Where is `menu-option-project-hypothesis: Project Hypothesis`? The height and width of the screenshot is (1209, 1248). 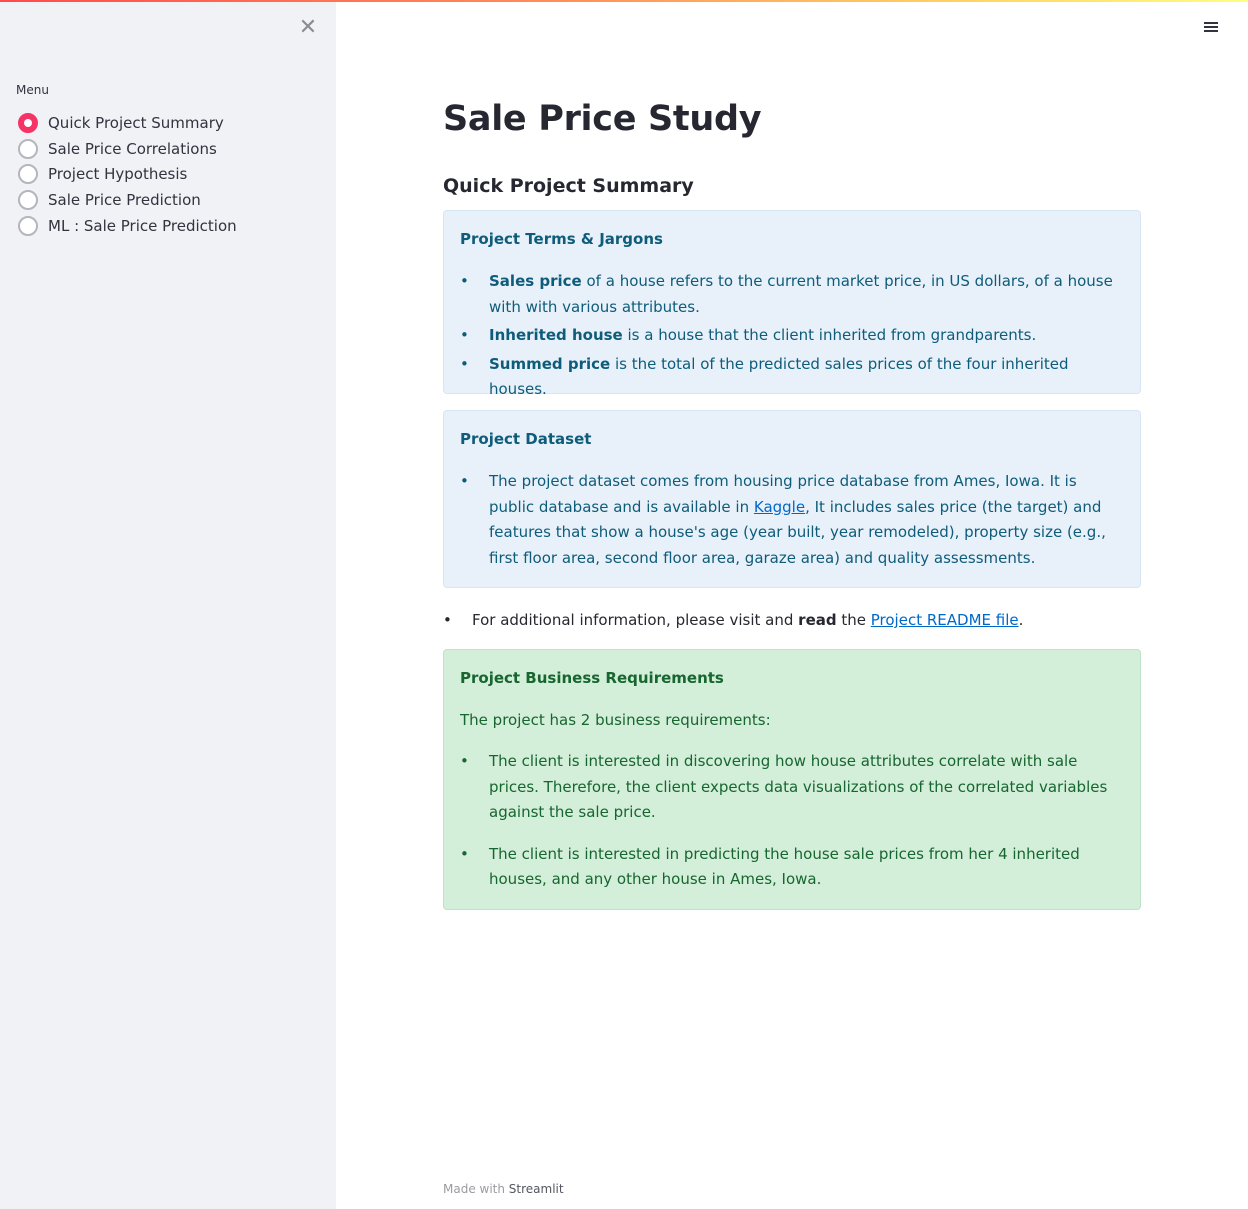
menu-option-project-hypothesis: Project Hypothesis is located at coordinates (126, 174).